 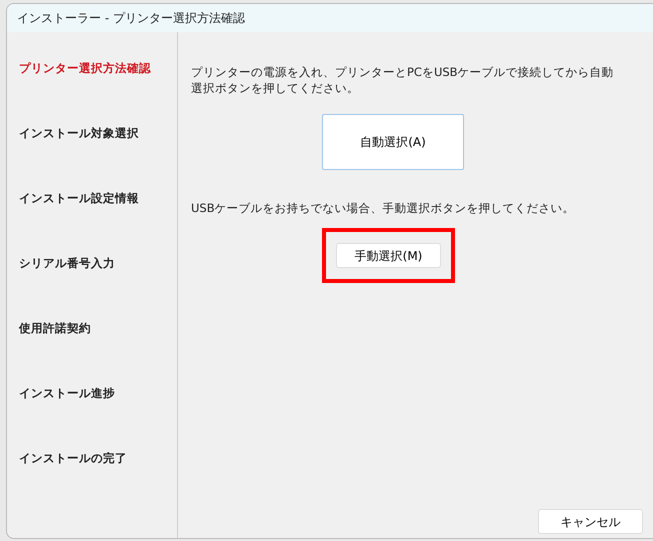 What do you see at coordinates (55, 328) in the screenshot?
I see `sidebar-step: 使用許諾契約` at bounding box center [55, 328].